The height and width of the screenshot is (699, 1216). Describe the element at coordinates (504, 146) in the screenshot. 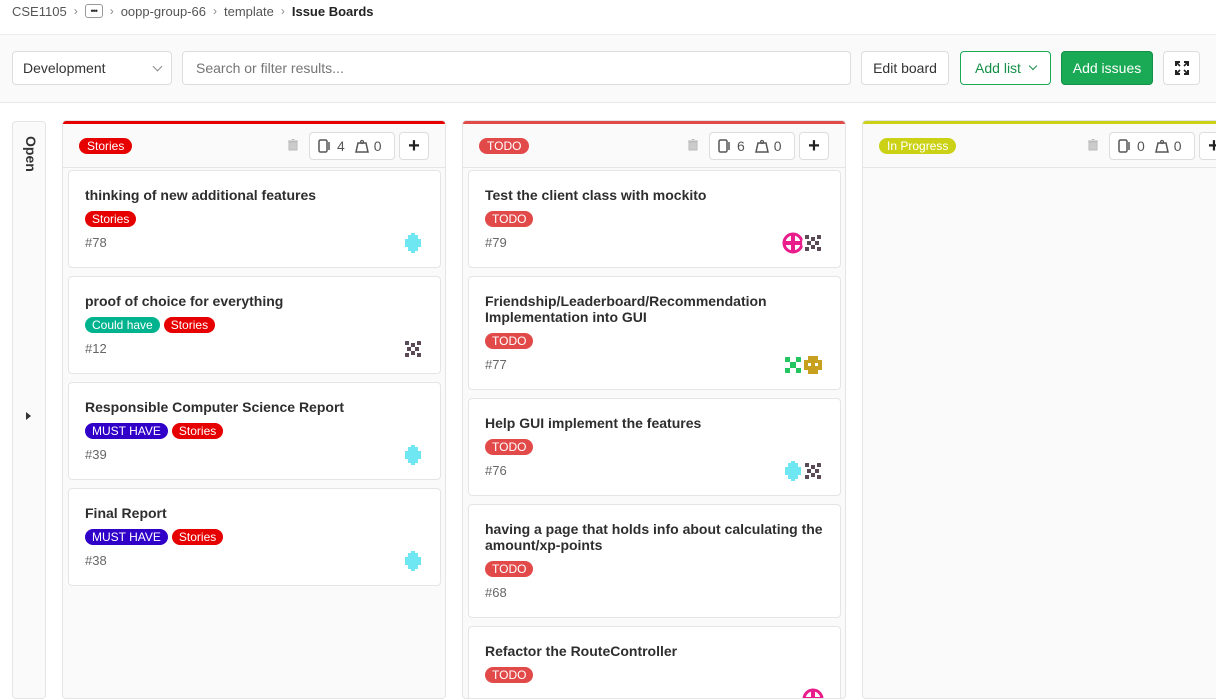

I see `list-label: TODO` at that location.